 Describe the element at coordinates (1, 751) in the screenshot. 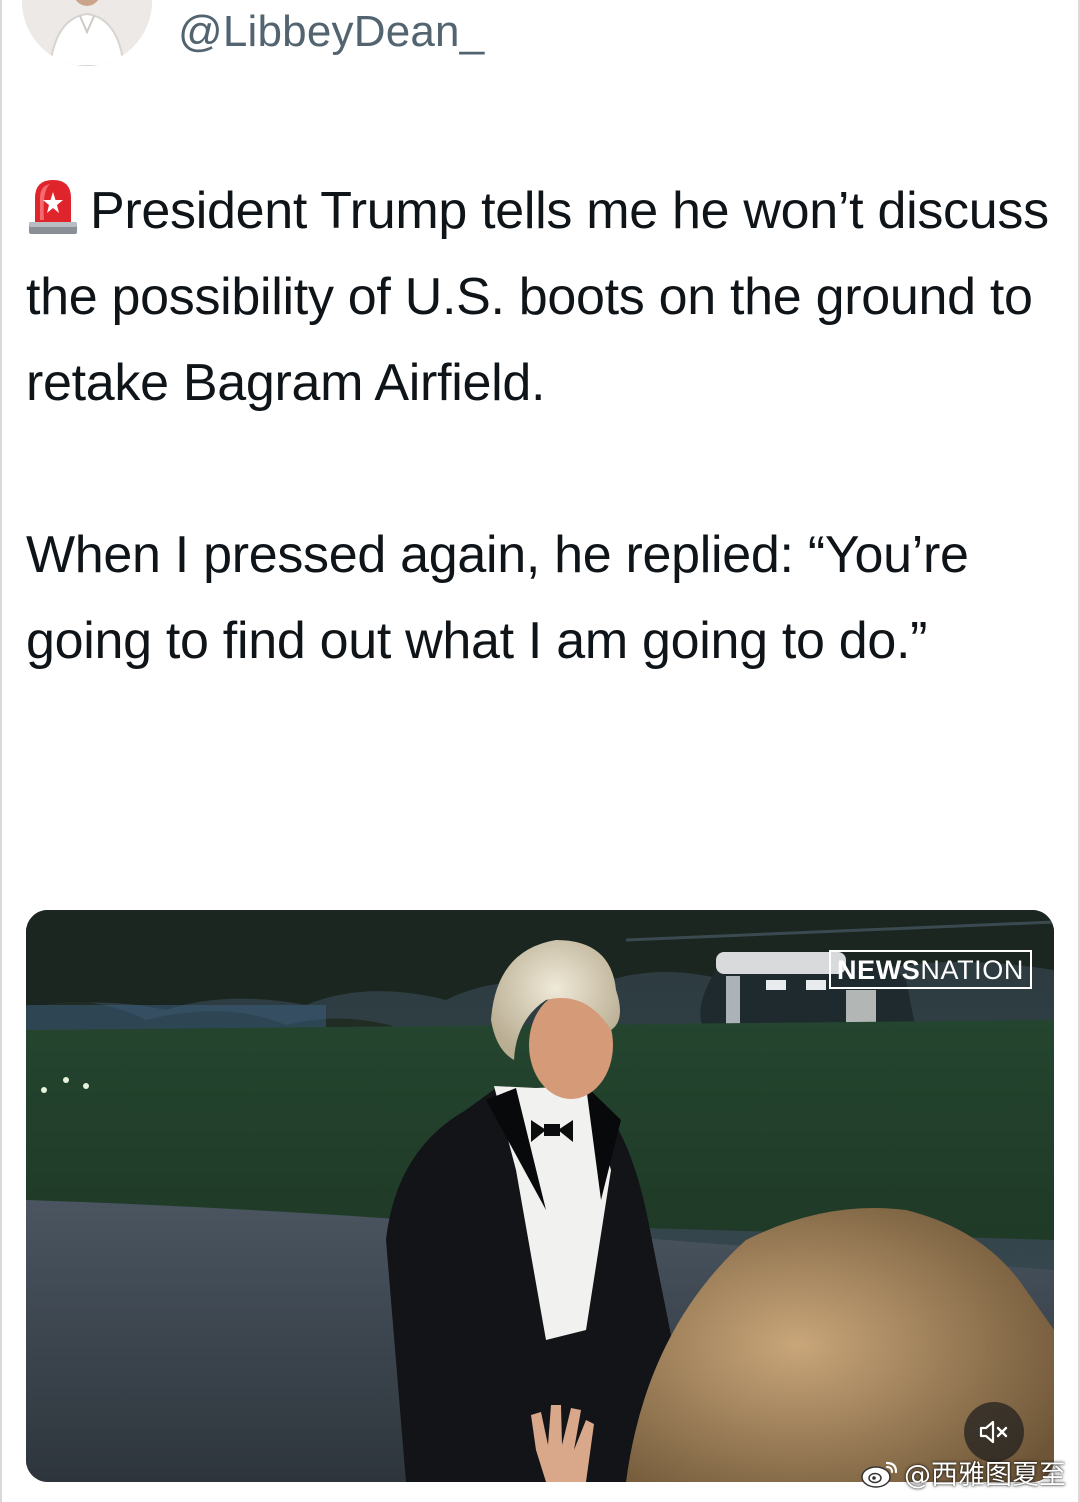

I see `frame-border-left` at that location.